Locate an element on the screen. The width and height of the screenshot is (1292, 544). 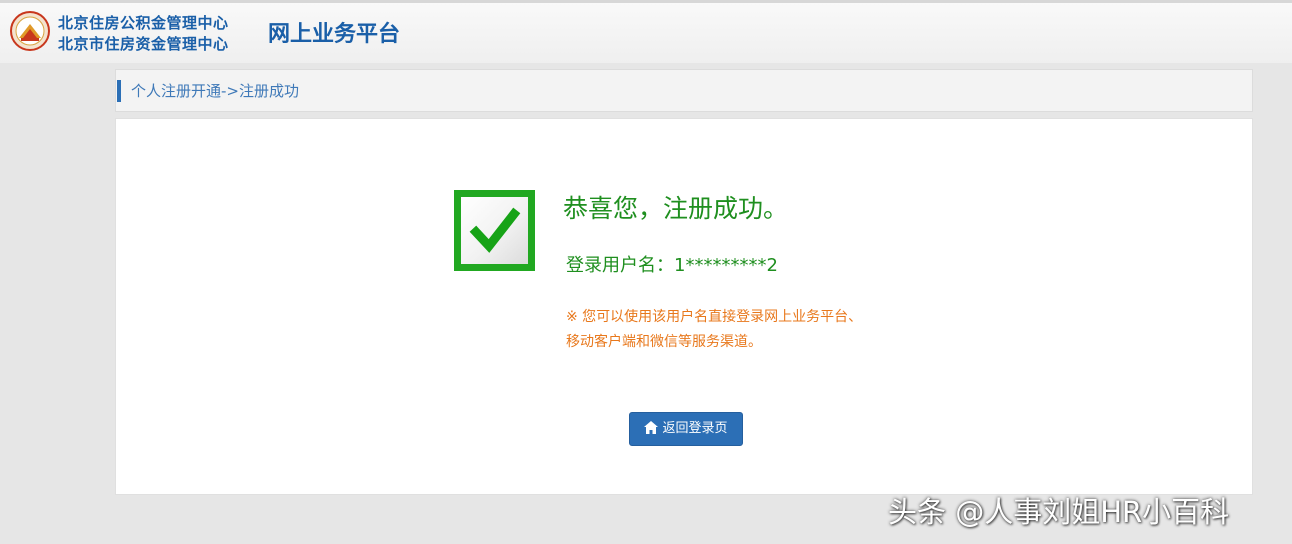
back-to-login-button: 返回登录页 is located at coordinates (686, 429).